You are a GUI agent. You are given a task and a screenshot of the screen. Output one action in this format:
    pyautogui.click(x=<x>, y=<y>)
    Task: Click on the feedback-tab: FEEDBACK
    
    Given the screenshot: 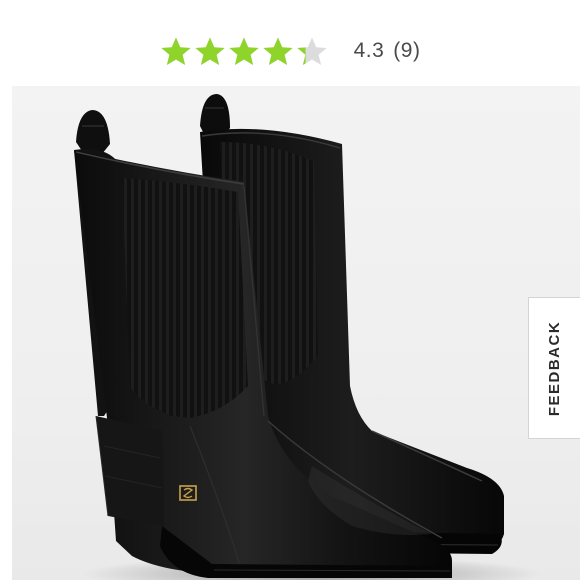 What is the action you would take?
    pyautogui.click(x=554, y=368)
    